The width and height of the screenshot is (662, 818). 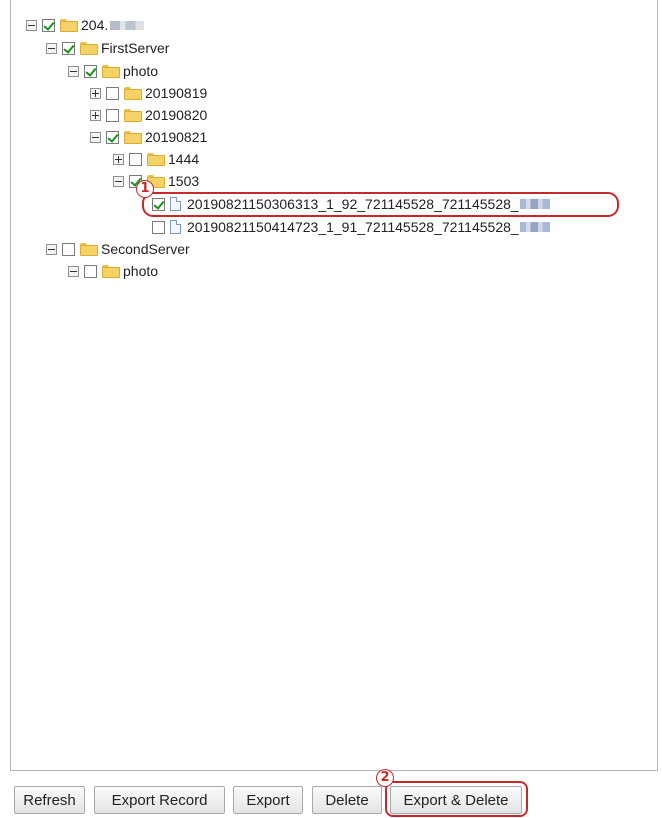 What do you see at coordinates (90, 271) in the screenshot?
I see `photo-2-checkbox` at bounding box center [90, 271].